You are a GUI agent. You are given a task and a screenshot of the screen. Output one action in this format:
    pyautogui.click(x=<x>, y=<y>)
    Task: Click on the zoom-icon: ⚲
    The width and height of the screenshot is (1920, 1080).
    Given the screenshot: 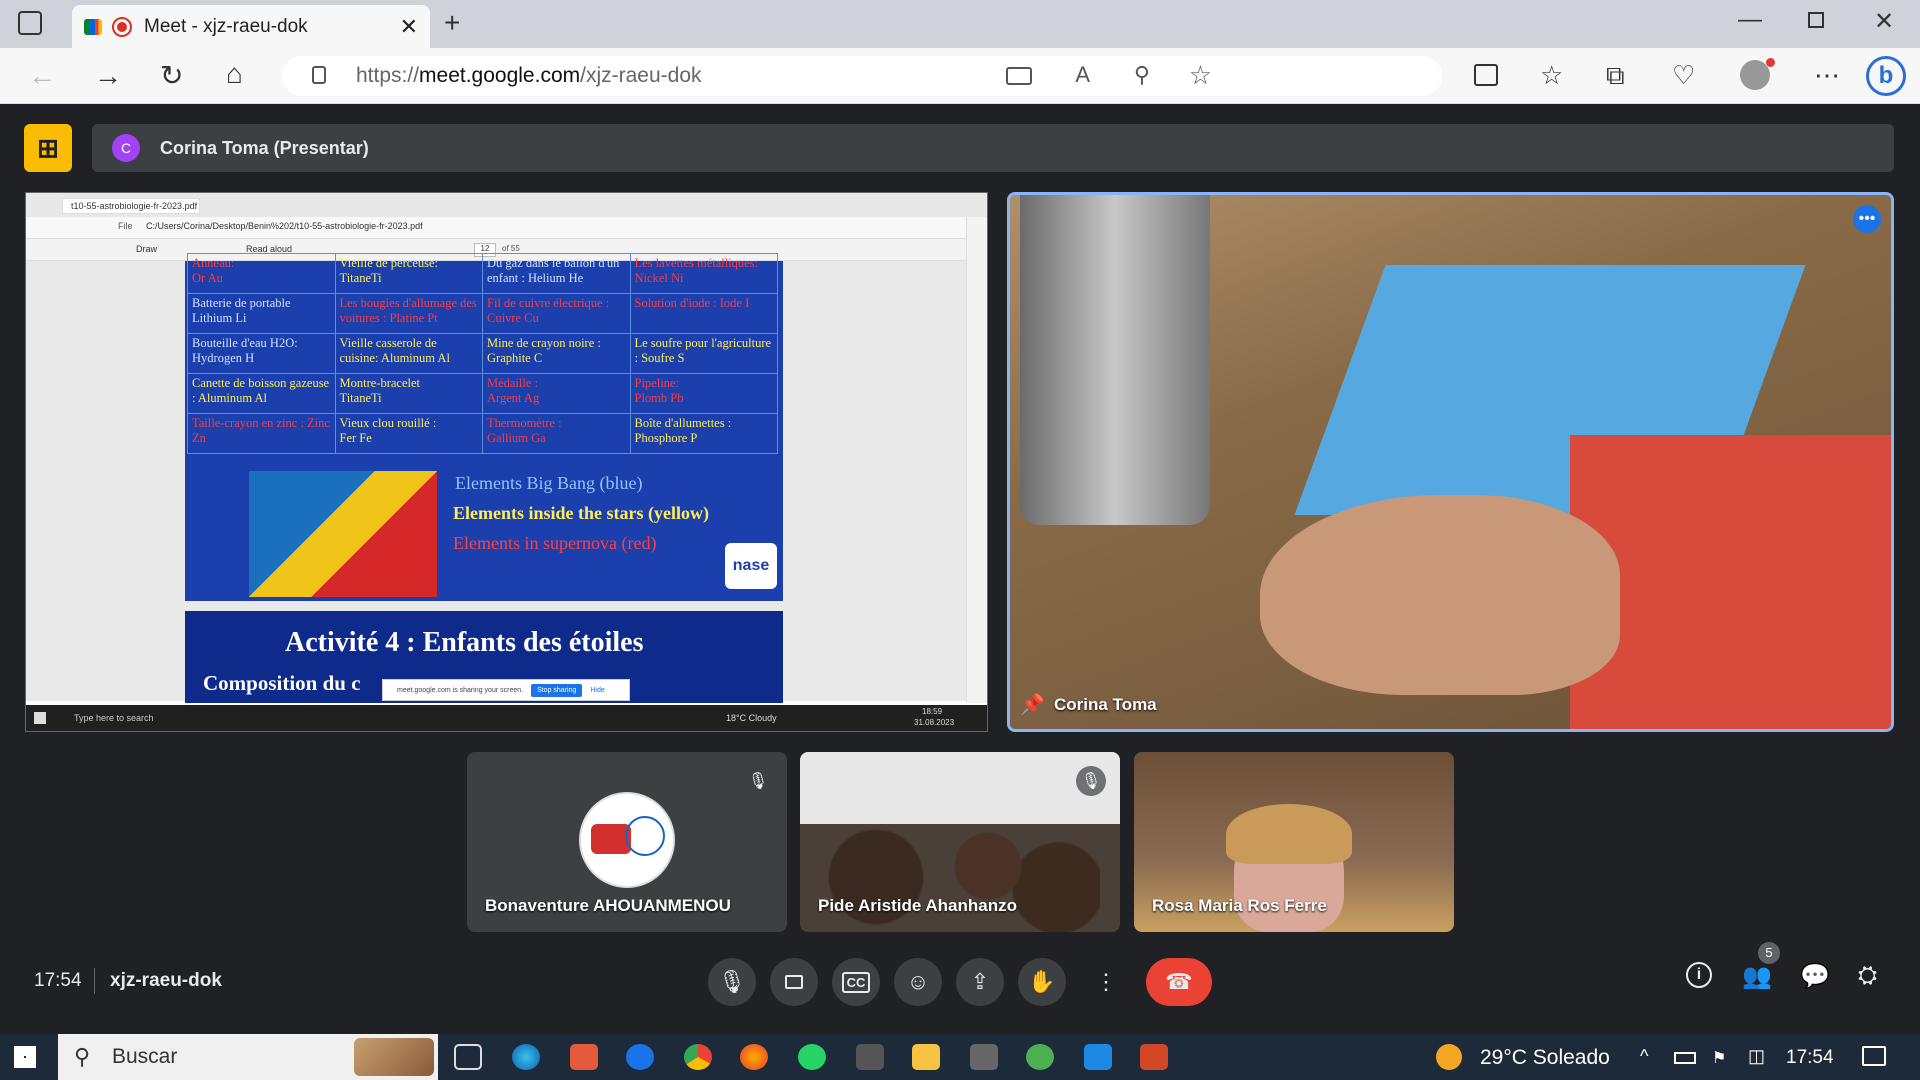 What is the action you would take?
    pyautogui.click(x=1142, y=75)
    